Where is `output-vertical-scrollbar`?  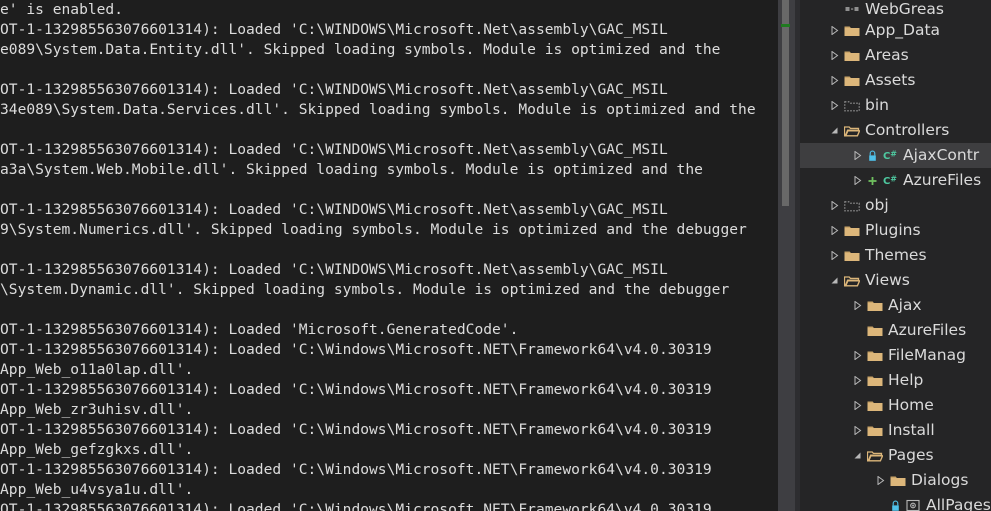 output-vertical-scrollbar is located at coordinates (786, 255).